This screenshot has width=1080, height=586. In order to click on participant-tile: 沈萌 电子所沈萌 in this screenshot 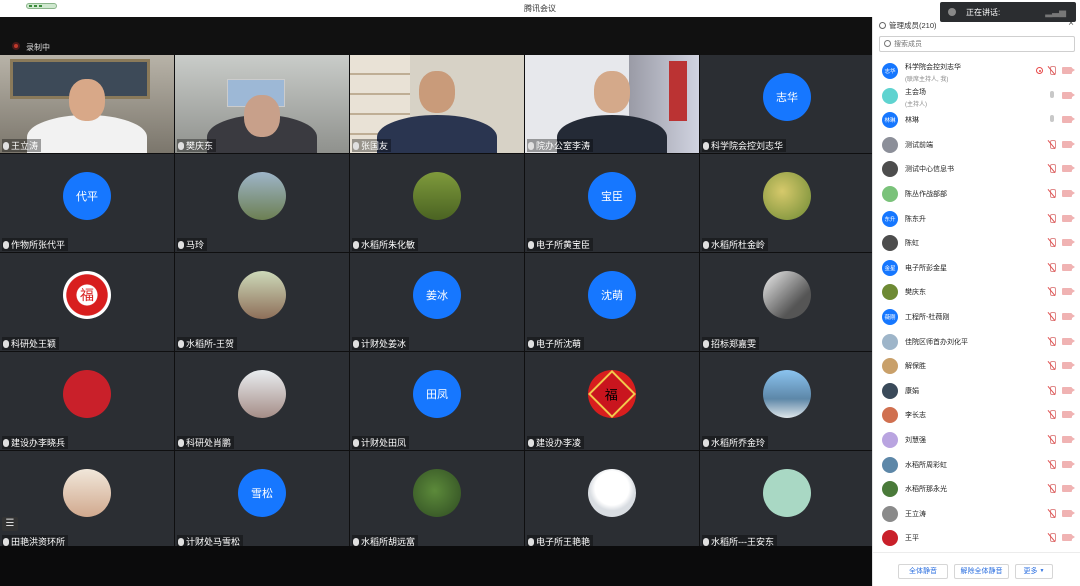, I will do `click(612, 302)`.